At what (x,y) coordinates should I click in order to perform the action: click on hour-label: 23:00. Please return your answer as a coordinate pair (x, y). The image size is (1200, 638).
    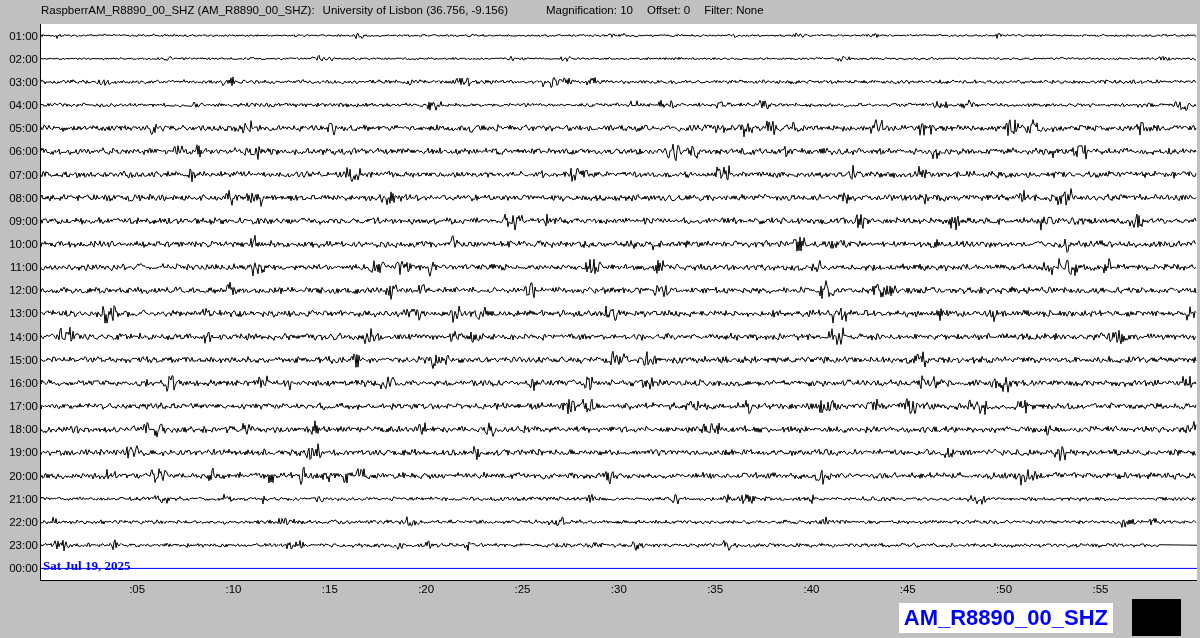
    Looking at the image, I should click on (23, 545).